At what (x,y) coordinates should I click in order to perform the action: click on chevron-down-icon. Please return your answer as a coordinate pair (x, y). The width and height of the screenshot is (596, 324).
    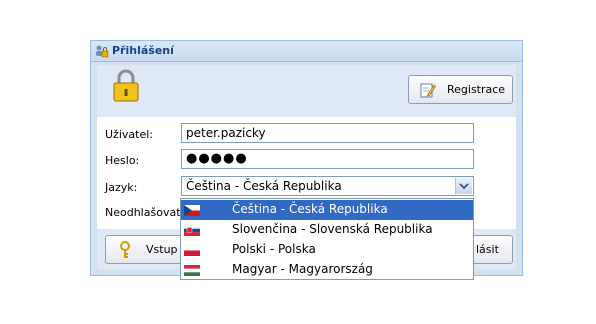
    Looking at the image, I should click on (463, 186).